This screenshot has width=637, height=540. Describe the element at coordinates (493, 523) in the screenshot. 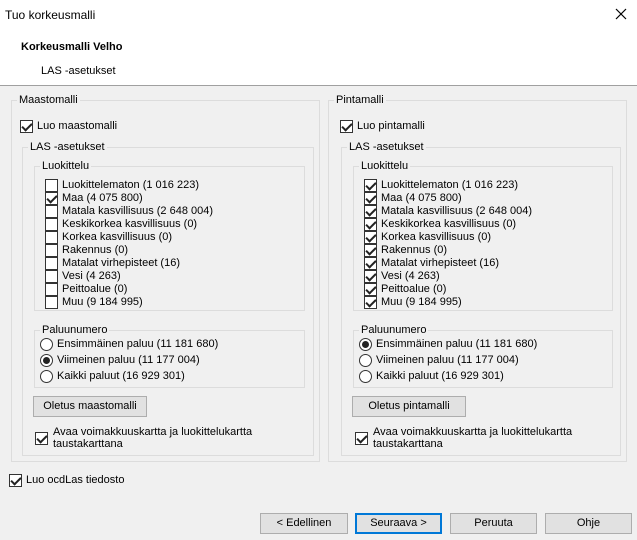

I see `cancel-button: Peruuta` at that location.